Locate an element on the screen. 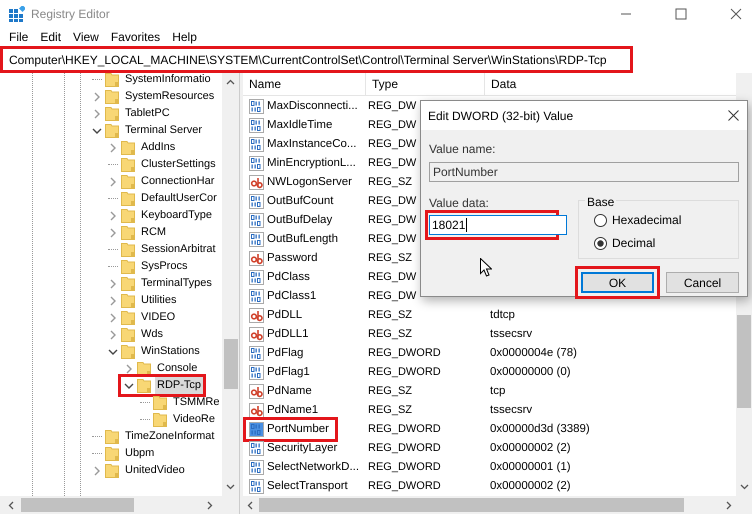 Image resolution: width=752 pixels, height=514 pixels. radio-button-checked is located at coordinates (600, 243).